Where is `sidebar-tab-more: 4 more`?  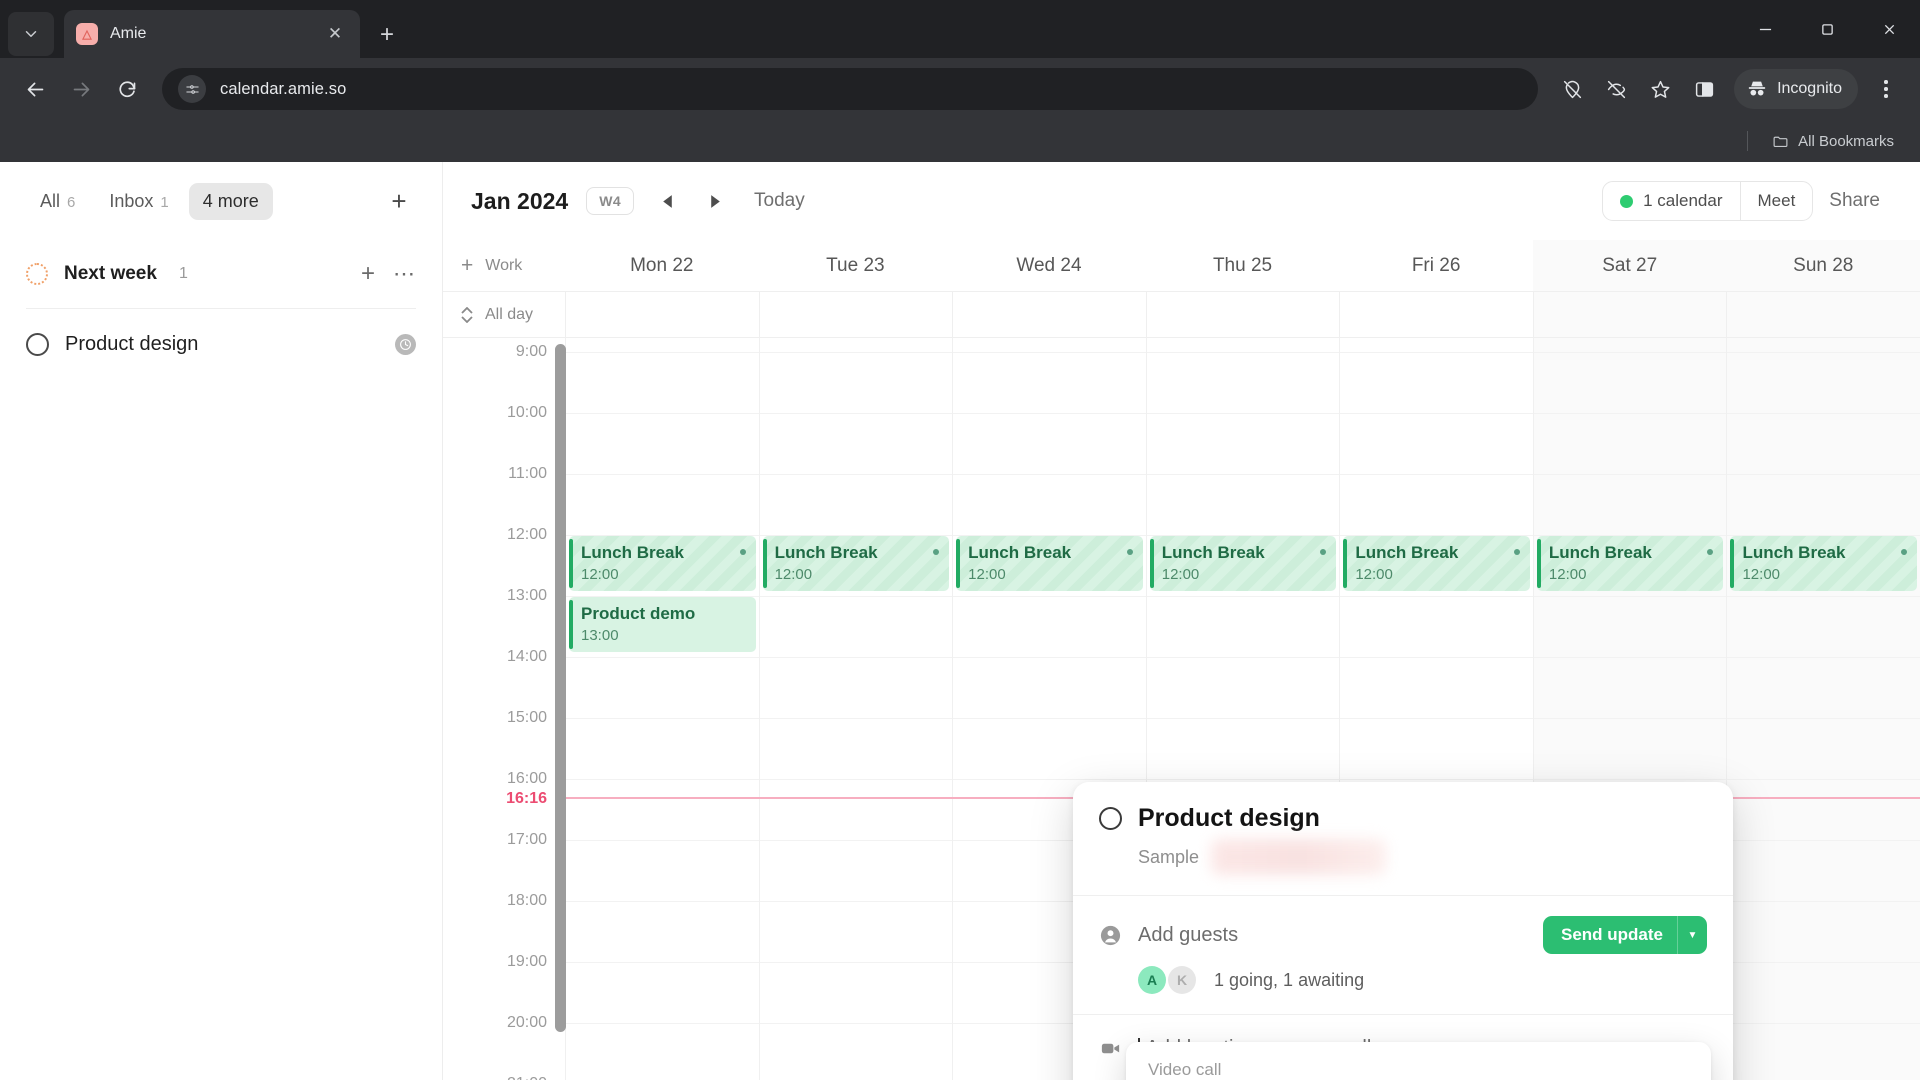
sidebar-tab-more: 4 more is located at coordinates (230, 201).